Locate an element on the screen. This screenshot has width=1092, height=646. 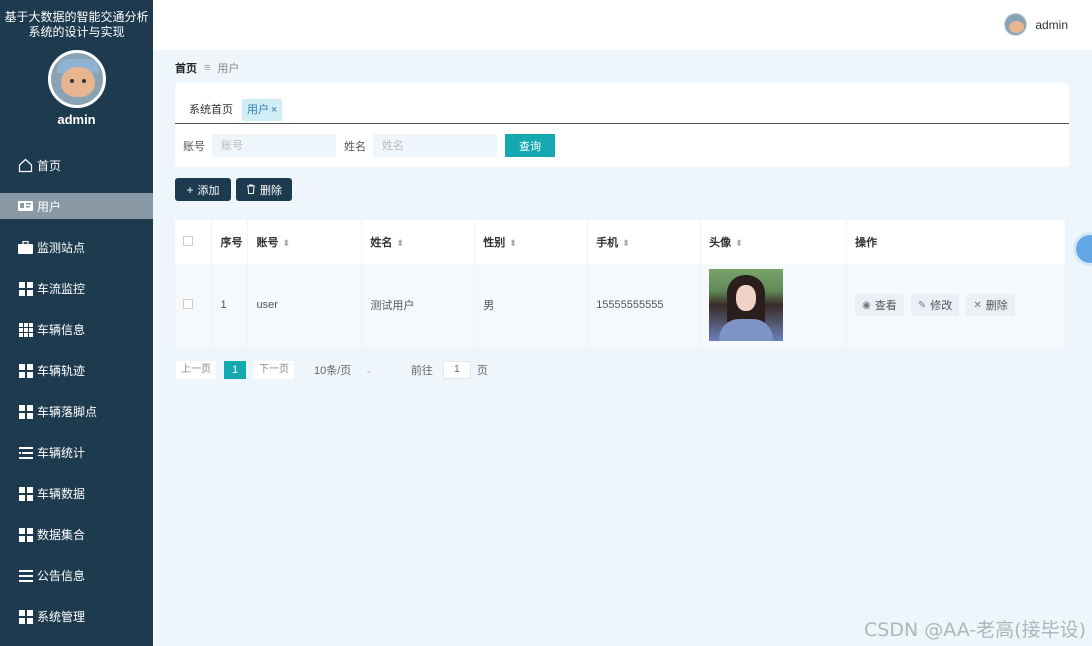
view-button: ◉ 查看 is located at coordinates (879, 305).